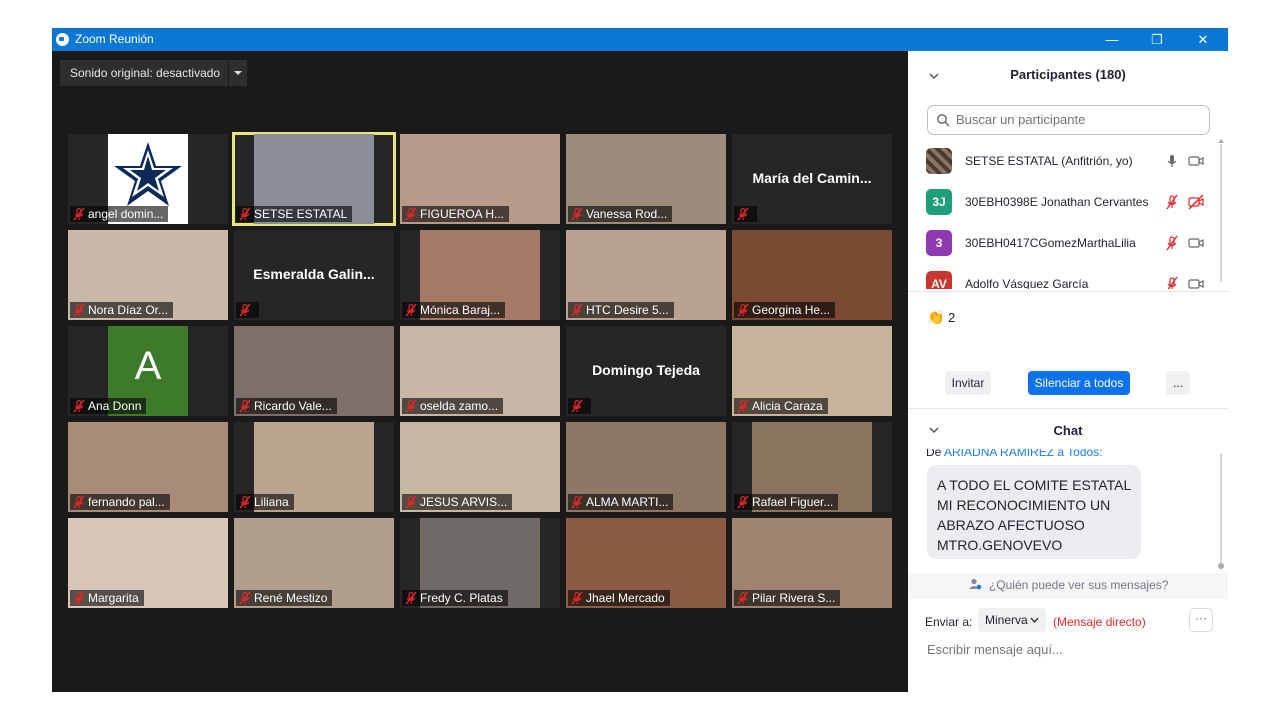  Describe the element at coordinates (646, 563) in the screenshot. I see `video-tile: Jhael Mercado` at that location.